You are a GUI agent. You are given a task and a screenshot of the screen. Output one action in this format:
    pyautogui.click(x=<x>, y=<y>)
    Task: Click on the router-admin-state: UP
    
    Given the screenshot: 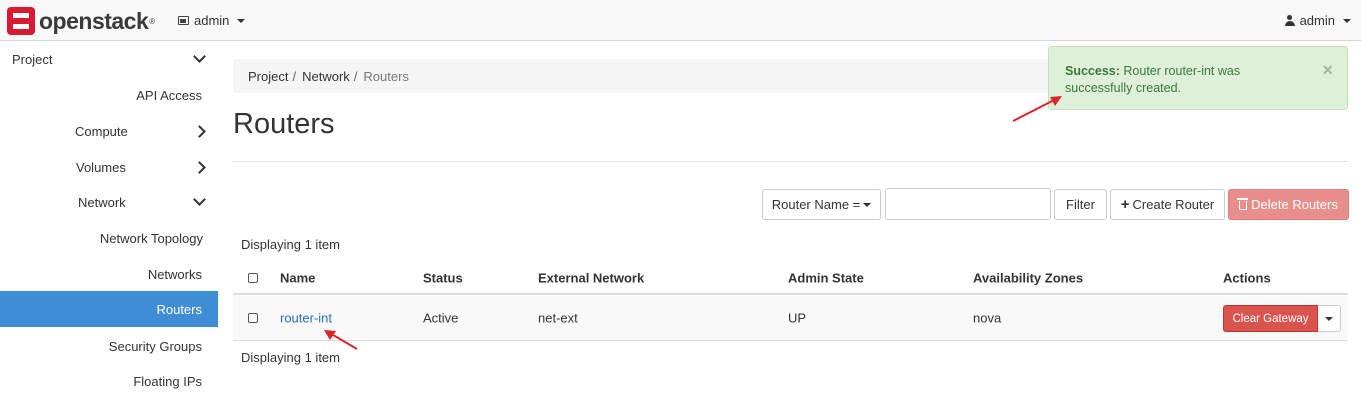 What is the action you would take?
    pyautogui.click(x=797, y=318)
    